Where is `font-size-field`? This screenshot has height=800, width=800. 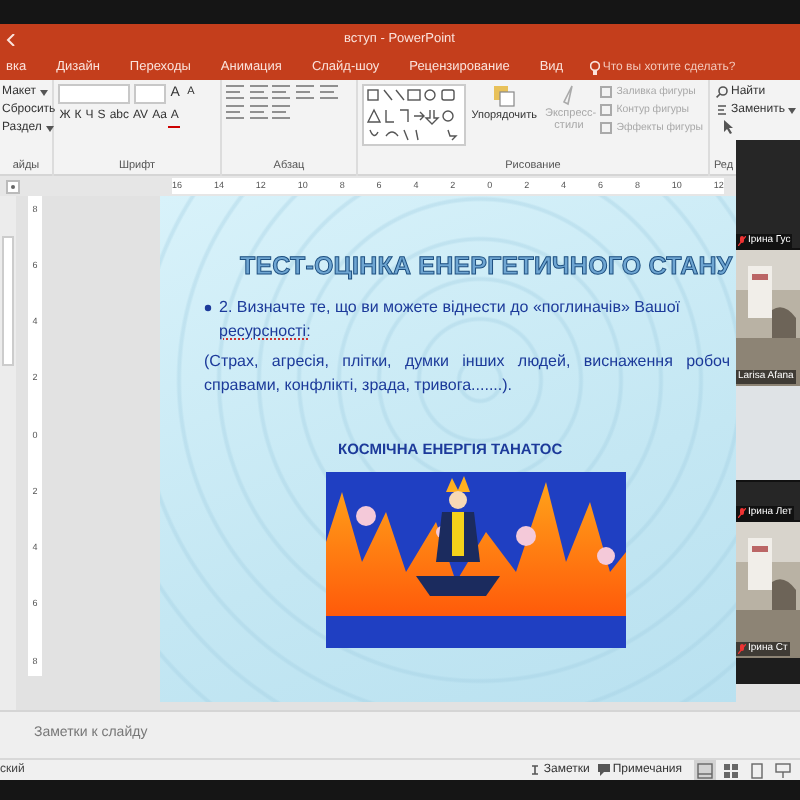 font-size-field is located at coordinates (149, 93).